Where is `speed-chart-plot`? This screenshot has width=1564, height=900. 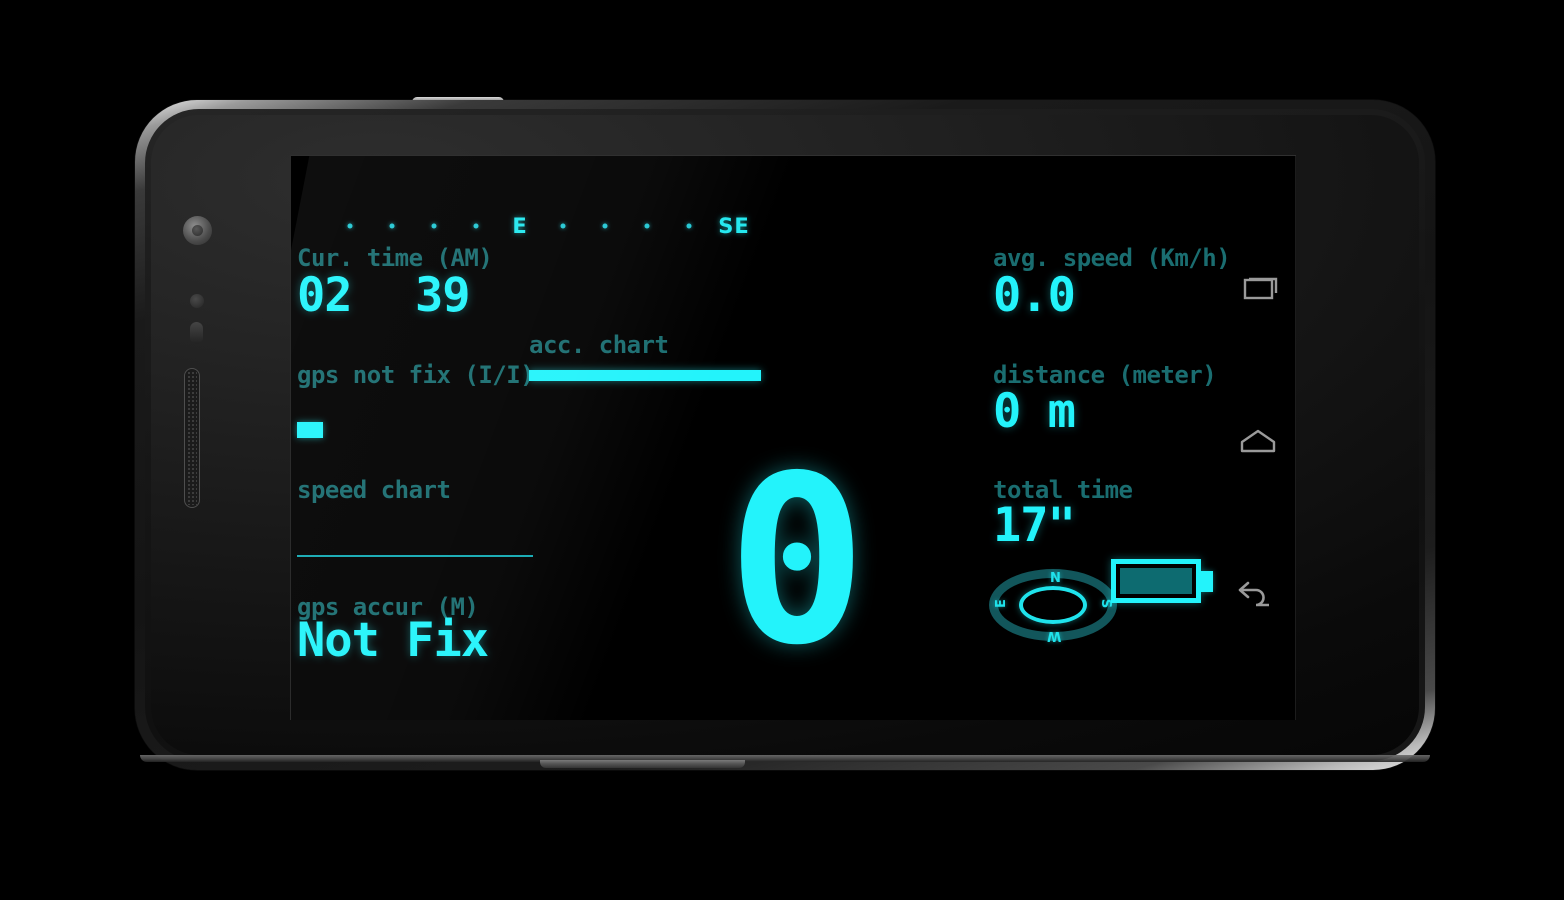
speed-chart-plot is located at coordinates (415, 556).